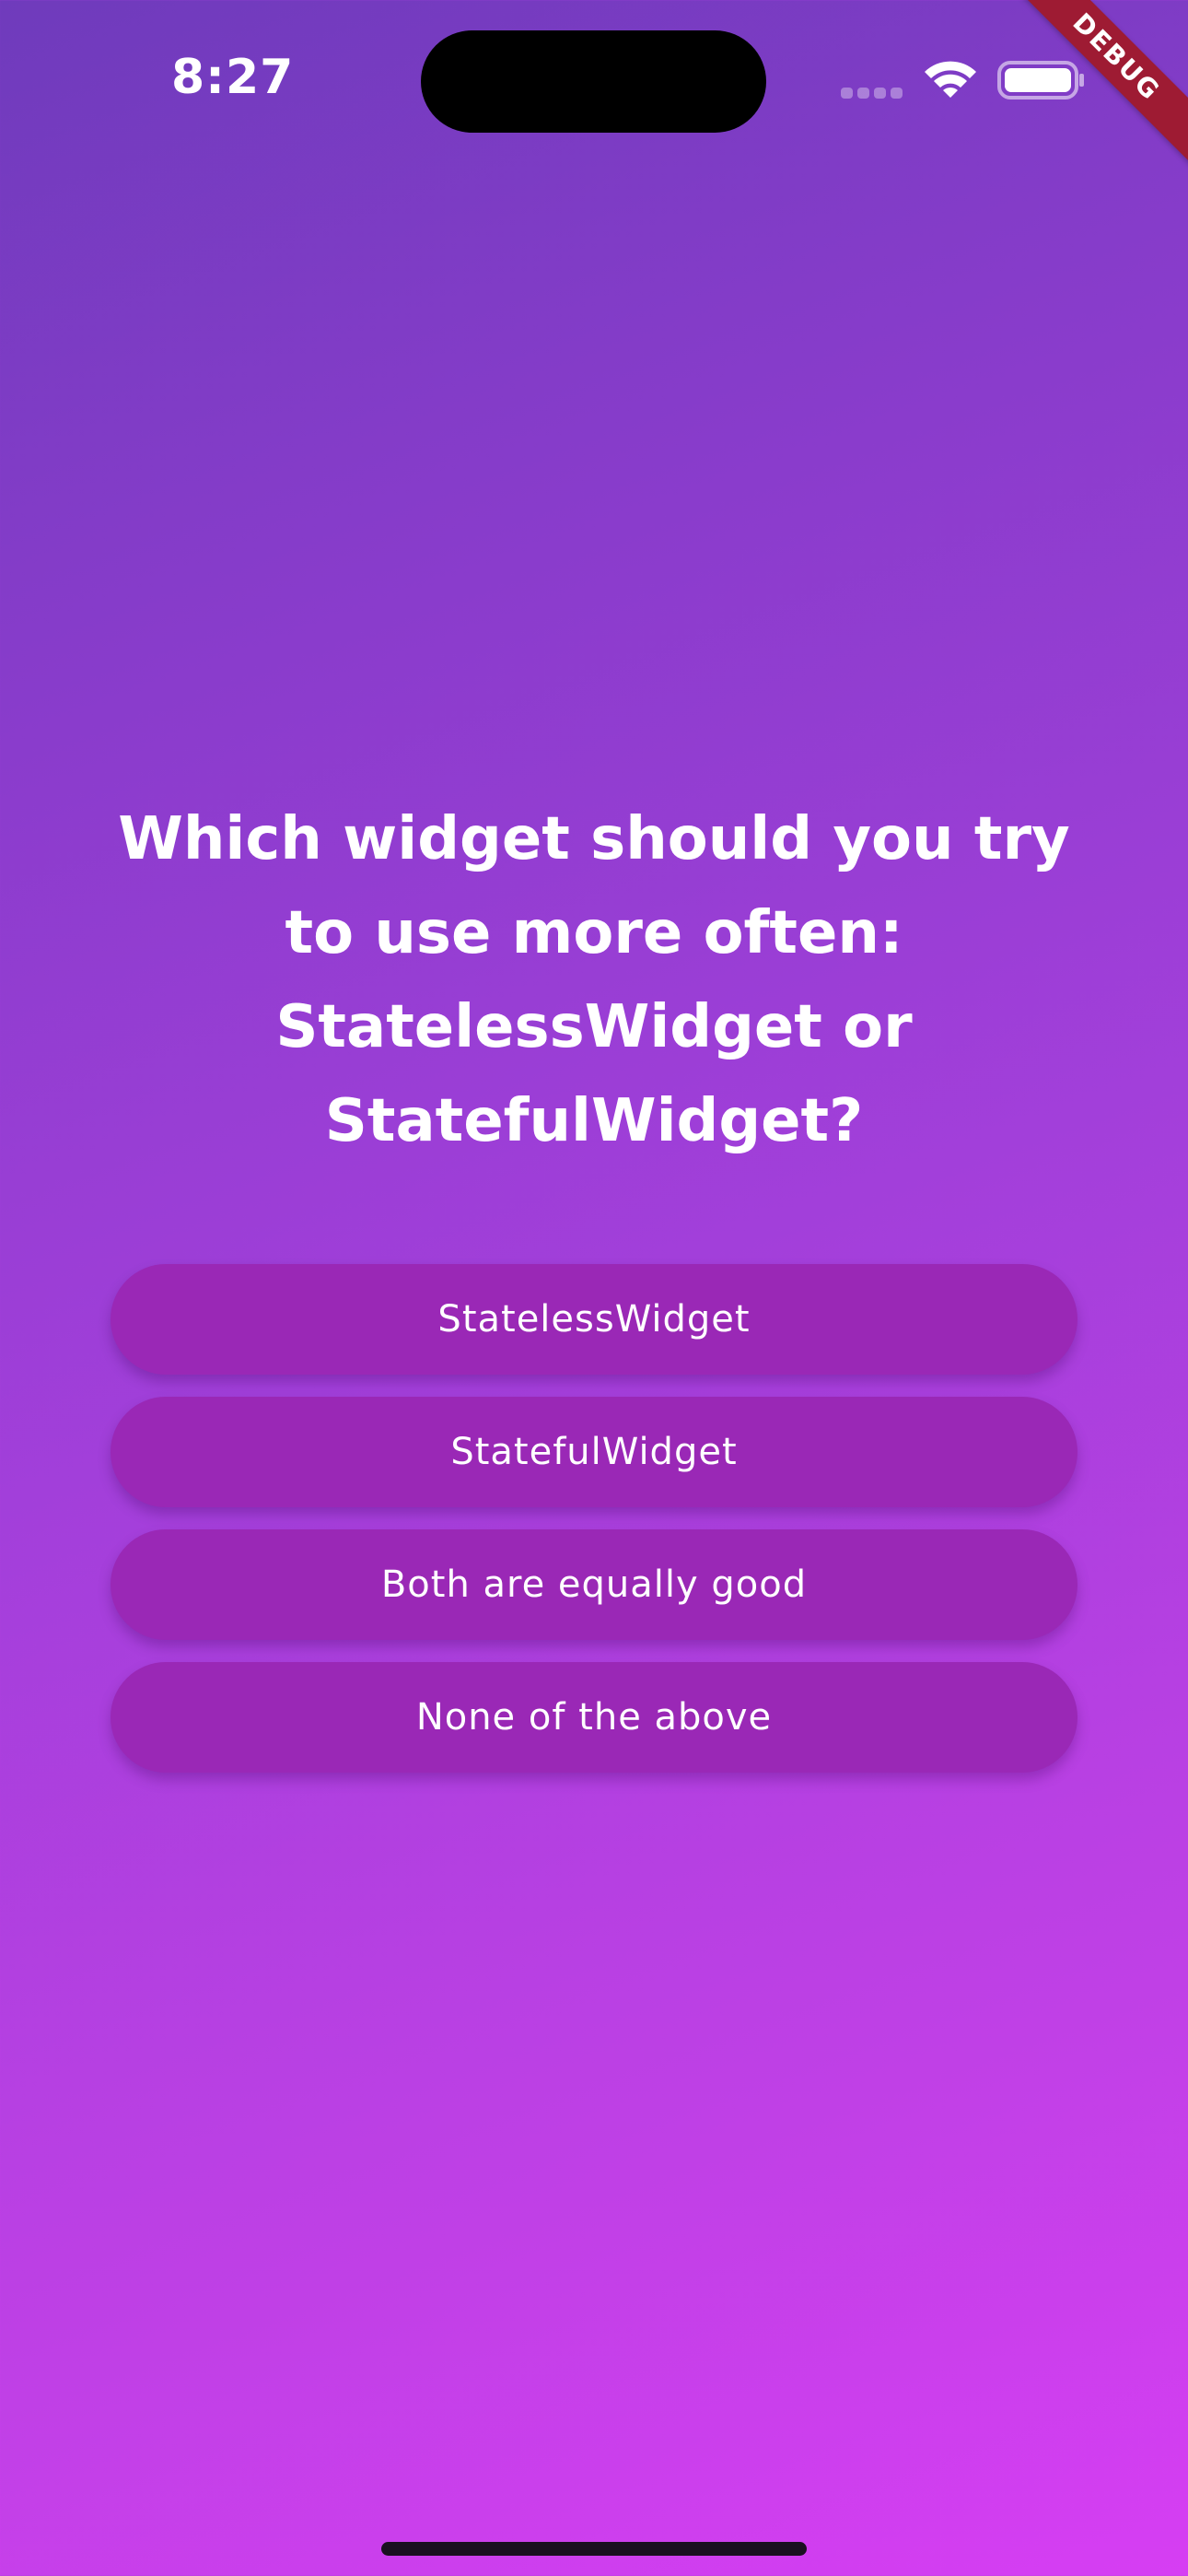  I want to click on battery-icon, so click(1040, 80).